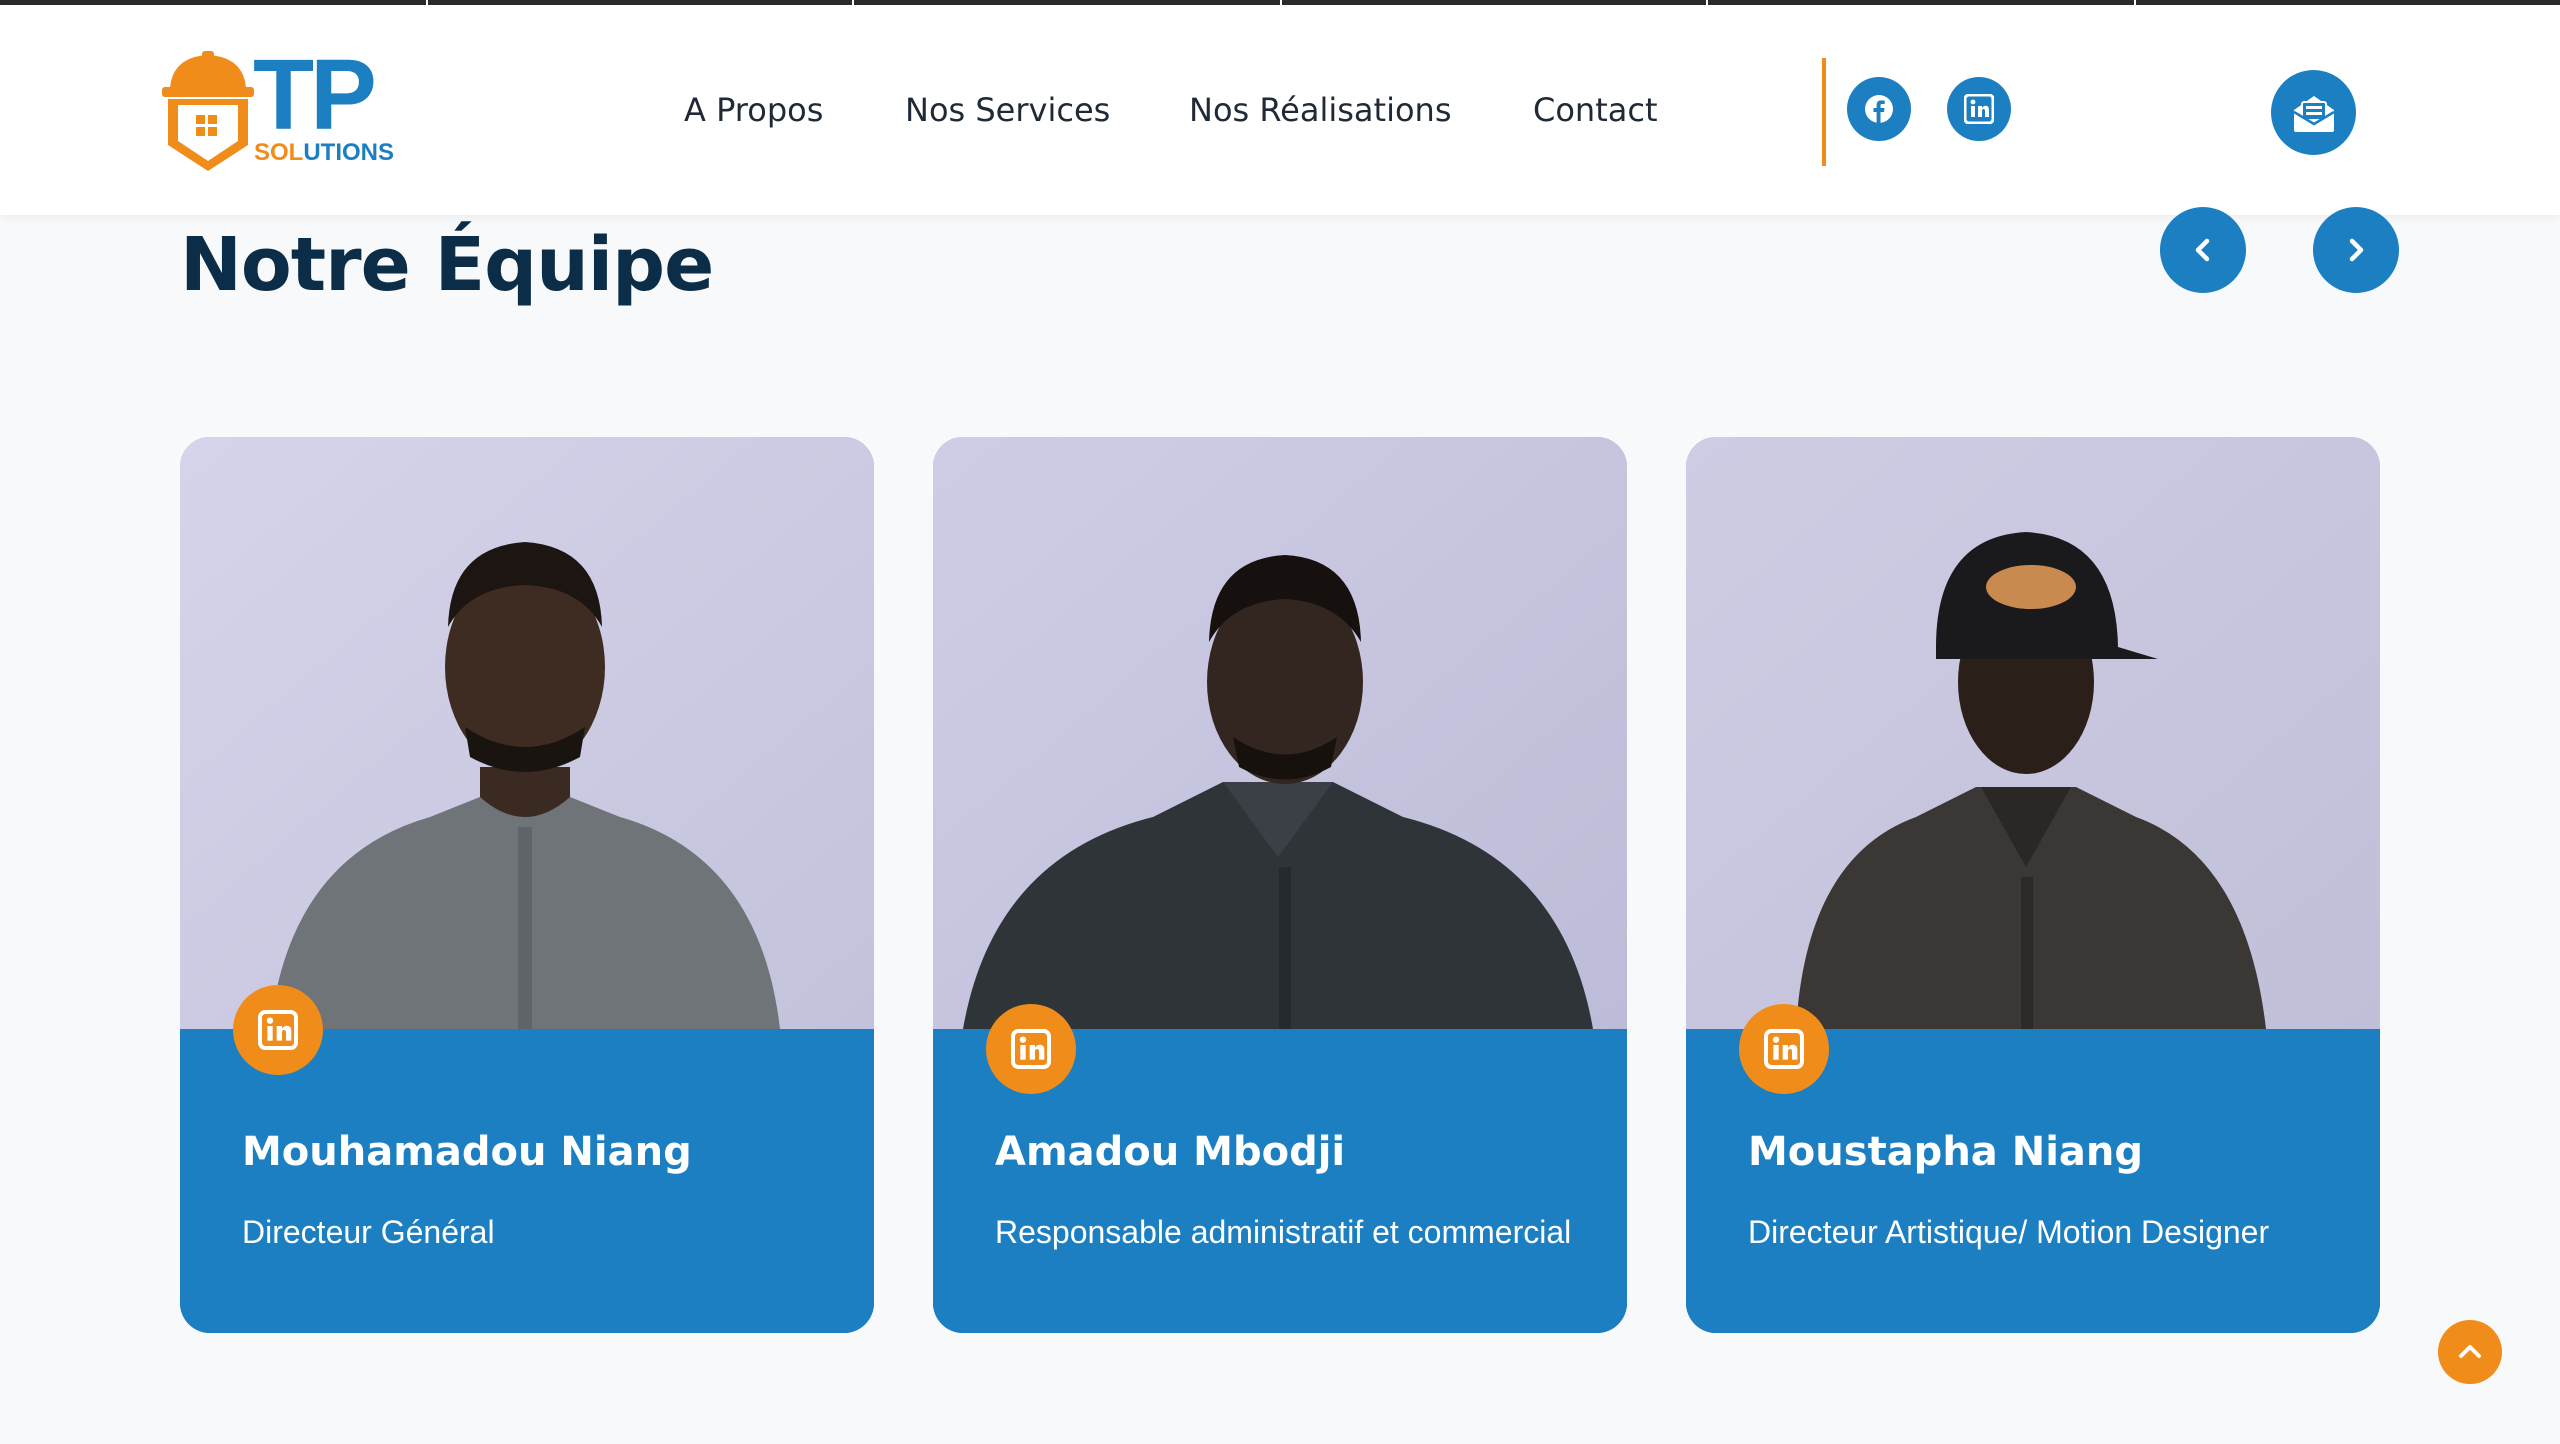  What do you see at coordinates (208, 111) in the screenshot?
I see `helmet-house-icon` at bounding box center [208, 111].